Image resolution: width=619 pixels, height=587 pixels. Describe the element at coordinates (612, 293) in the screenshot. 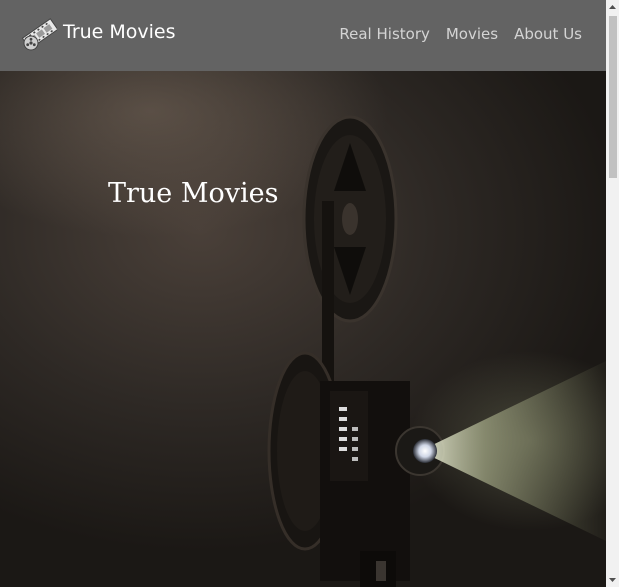

I see `page-scrollbar` at that location.